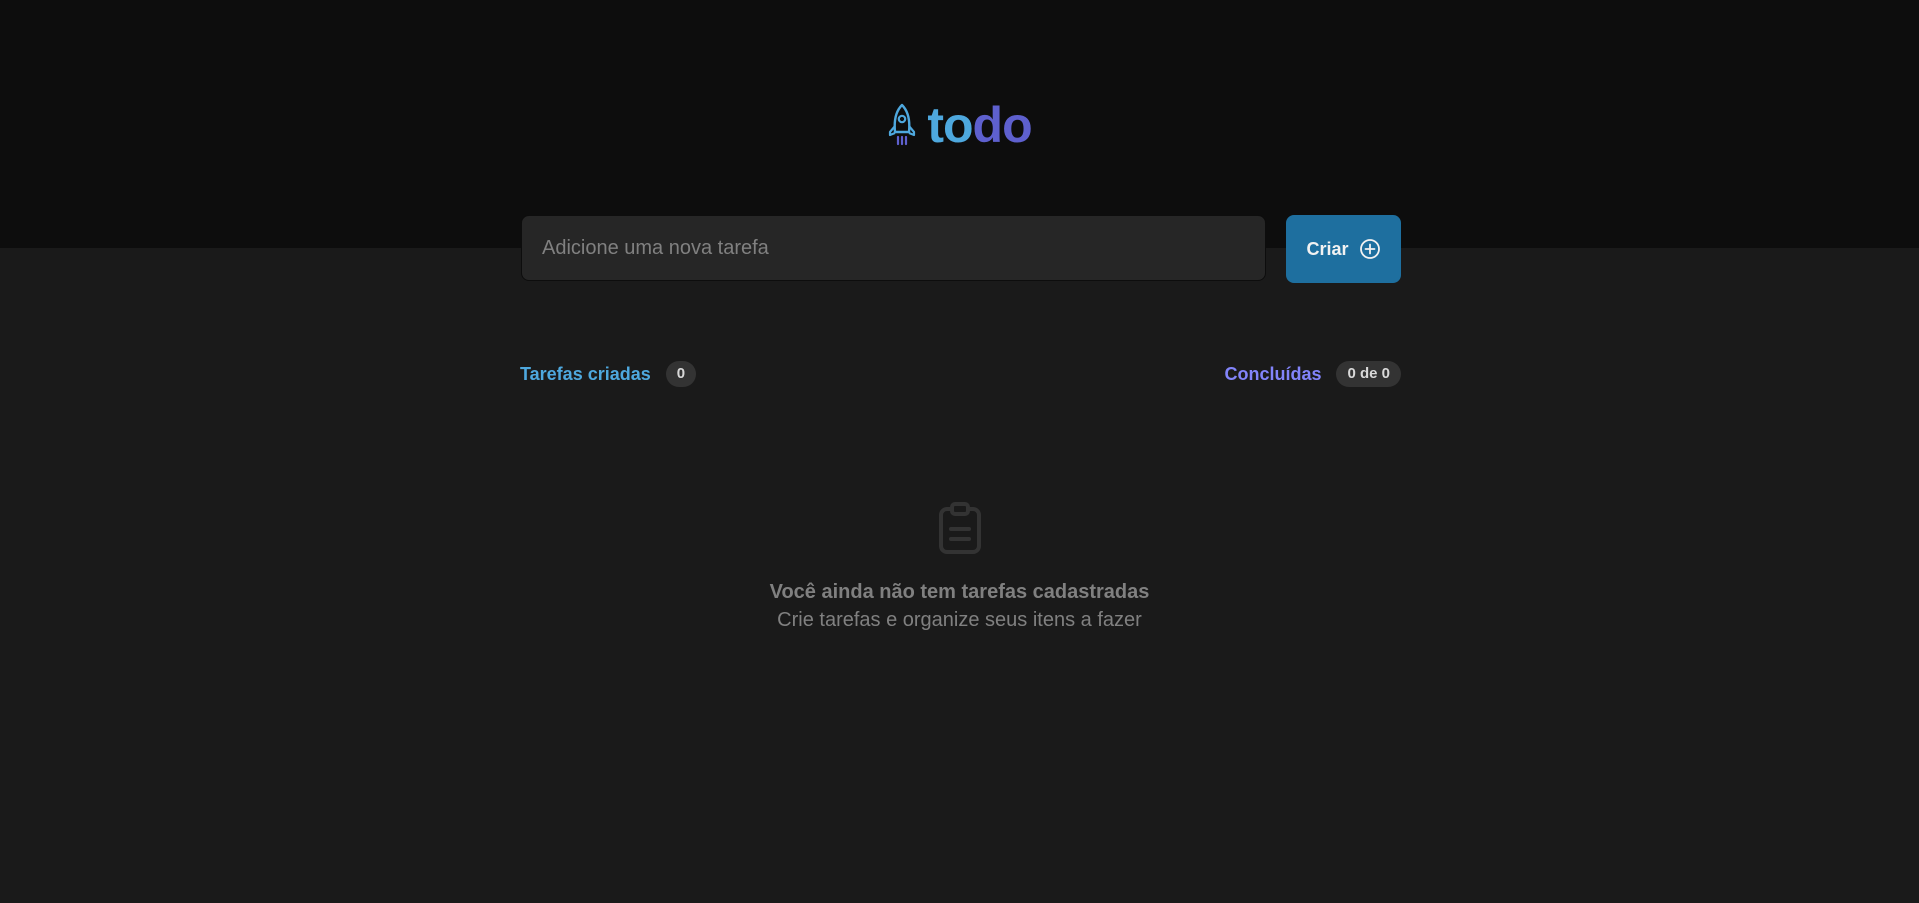  I want to click on rocket-icon, so click(902, 125).